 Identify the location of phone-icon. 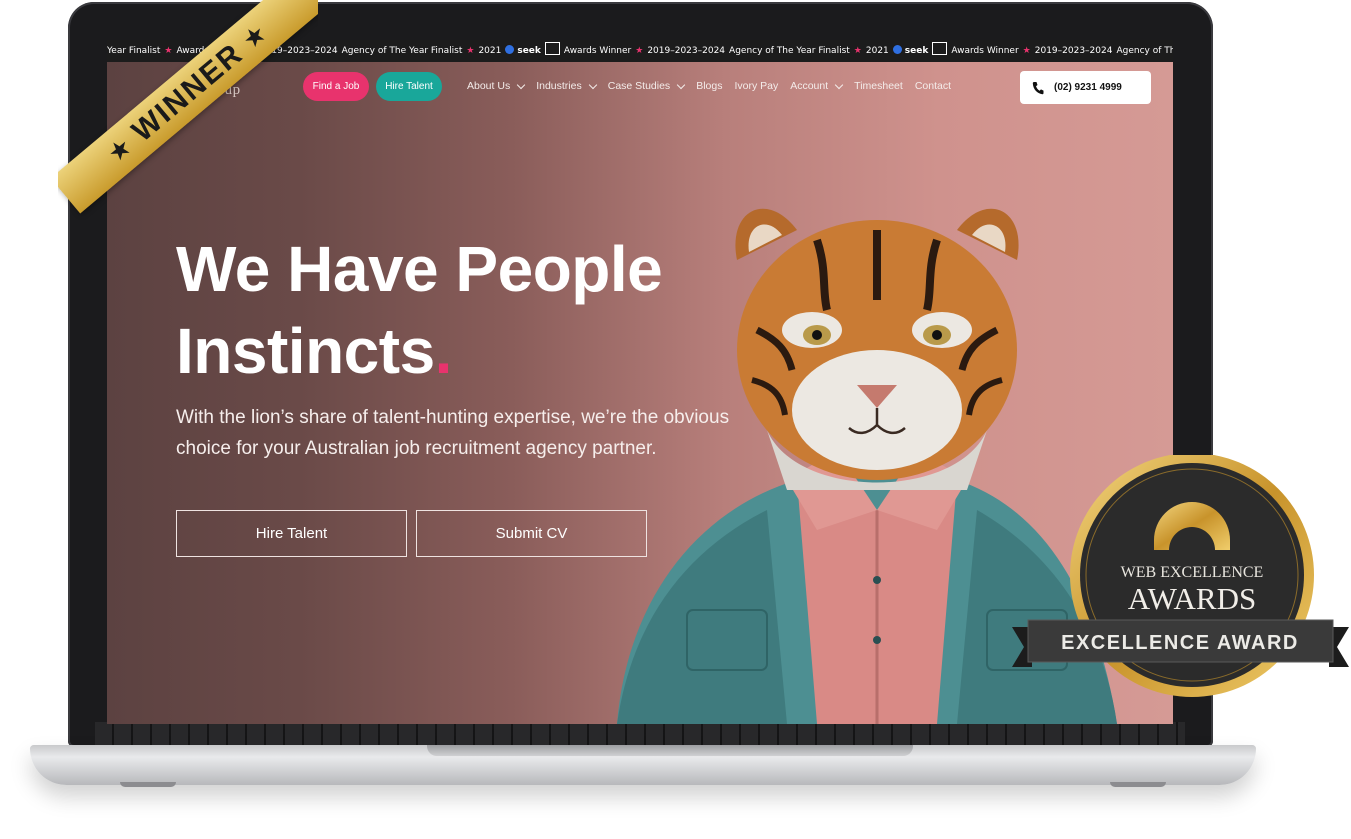
(1038, 87).